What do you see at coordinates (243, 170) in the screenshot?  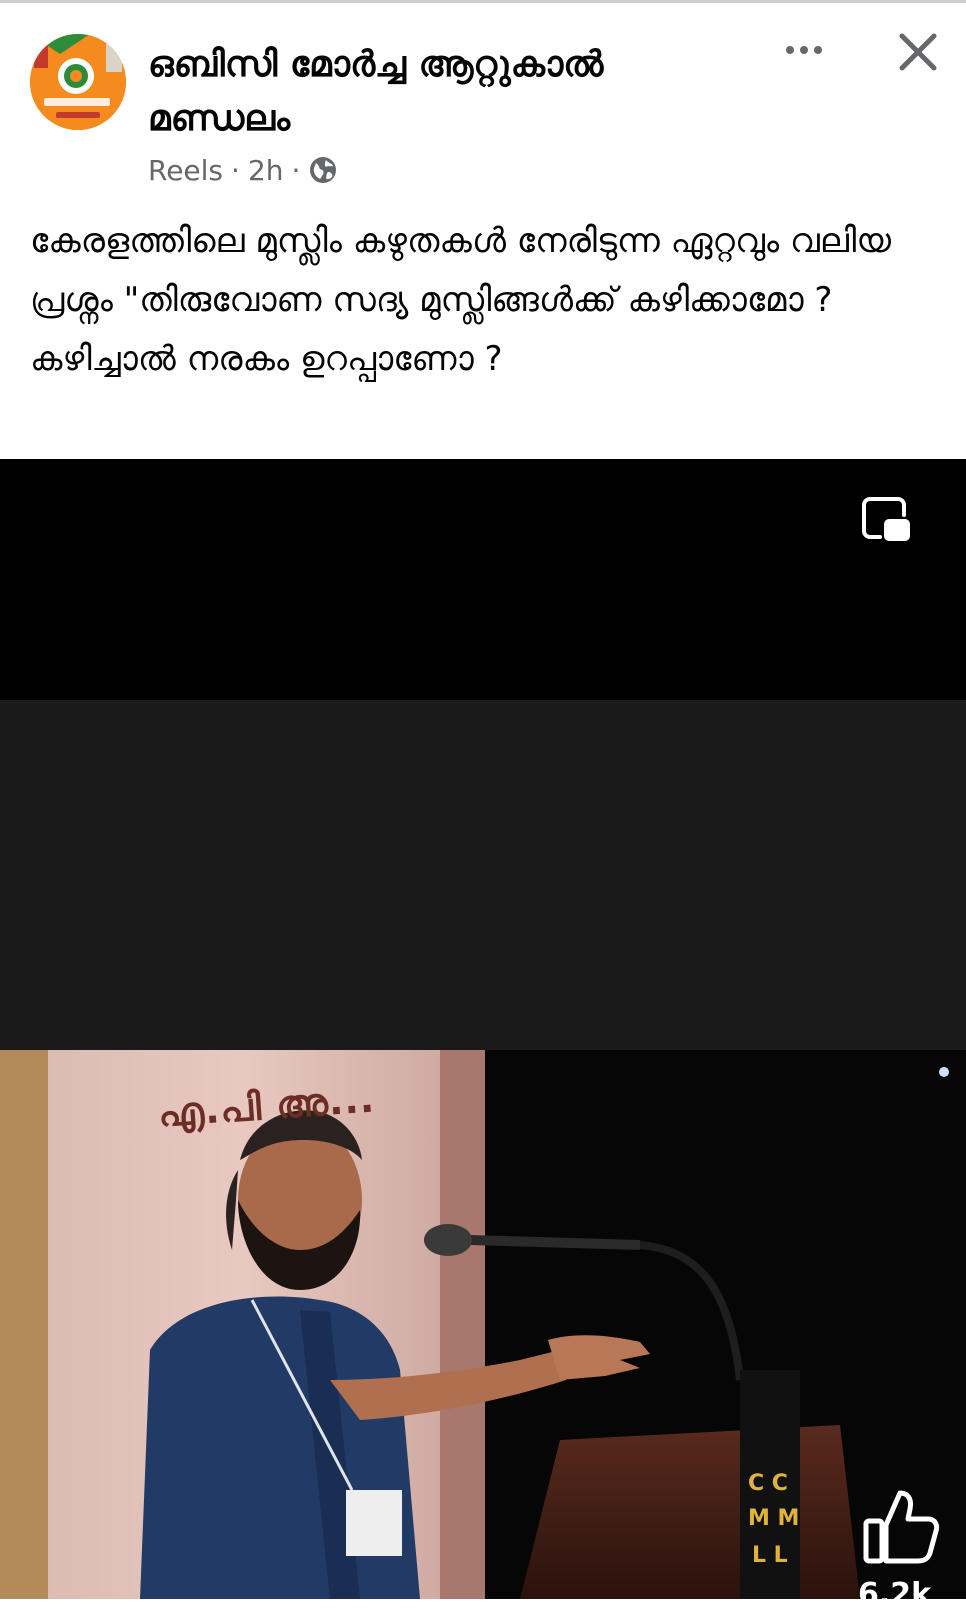 I see `post-meta: Reels · 2h ·` at bounding box center [243, 170].